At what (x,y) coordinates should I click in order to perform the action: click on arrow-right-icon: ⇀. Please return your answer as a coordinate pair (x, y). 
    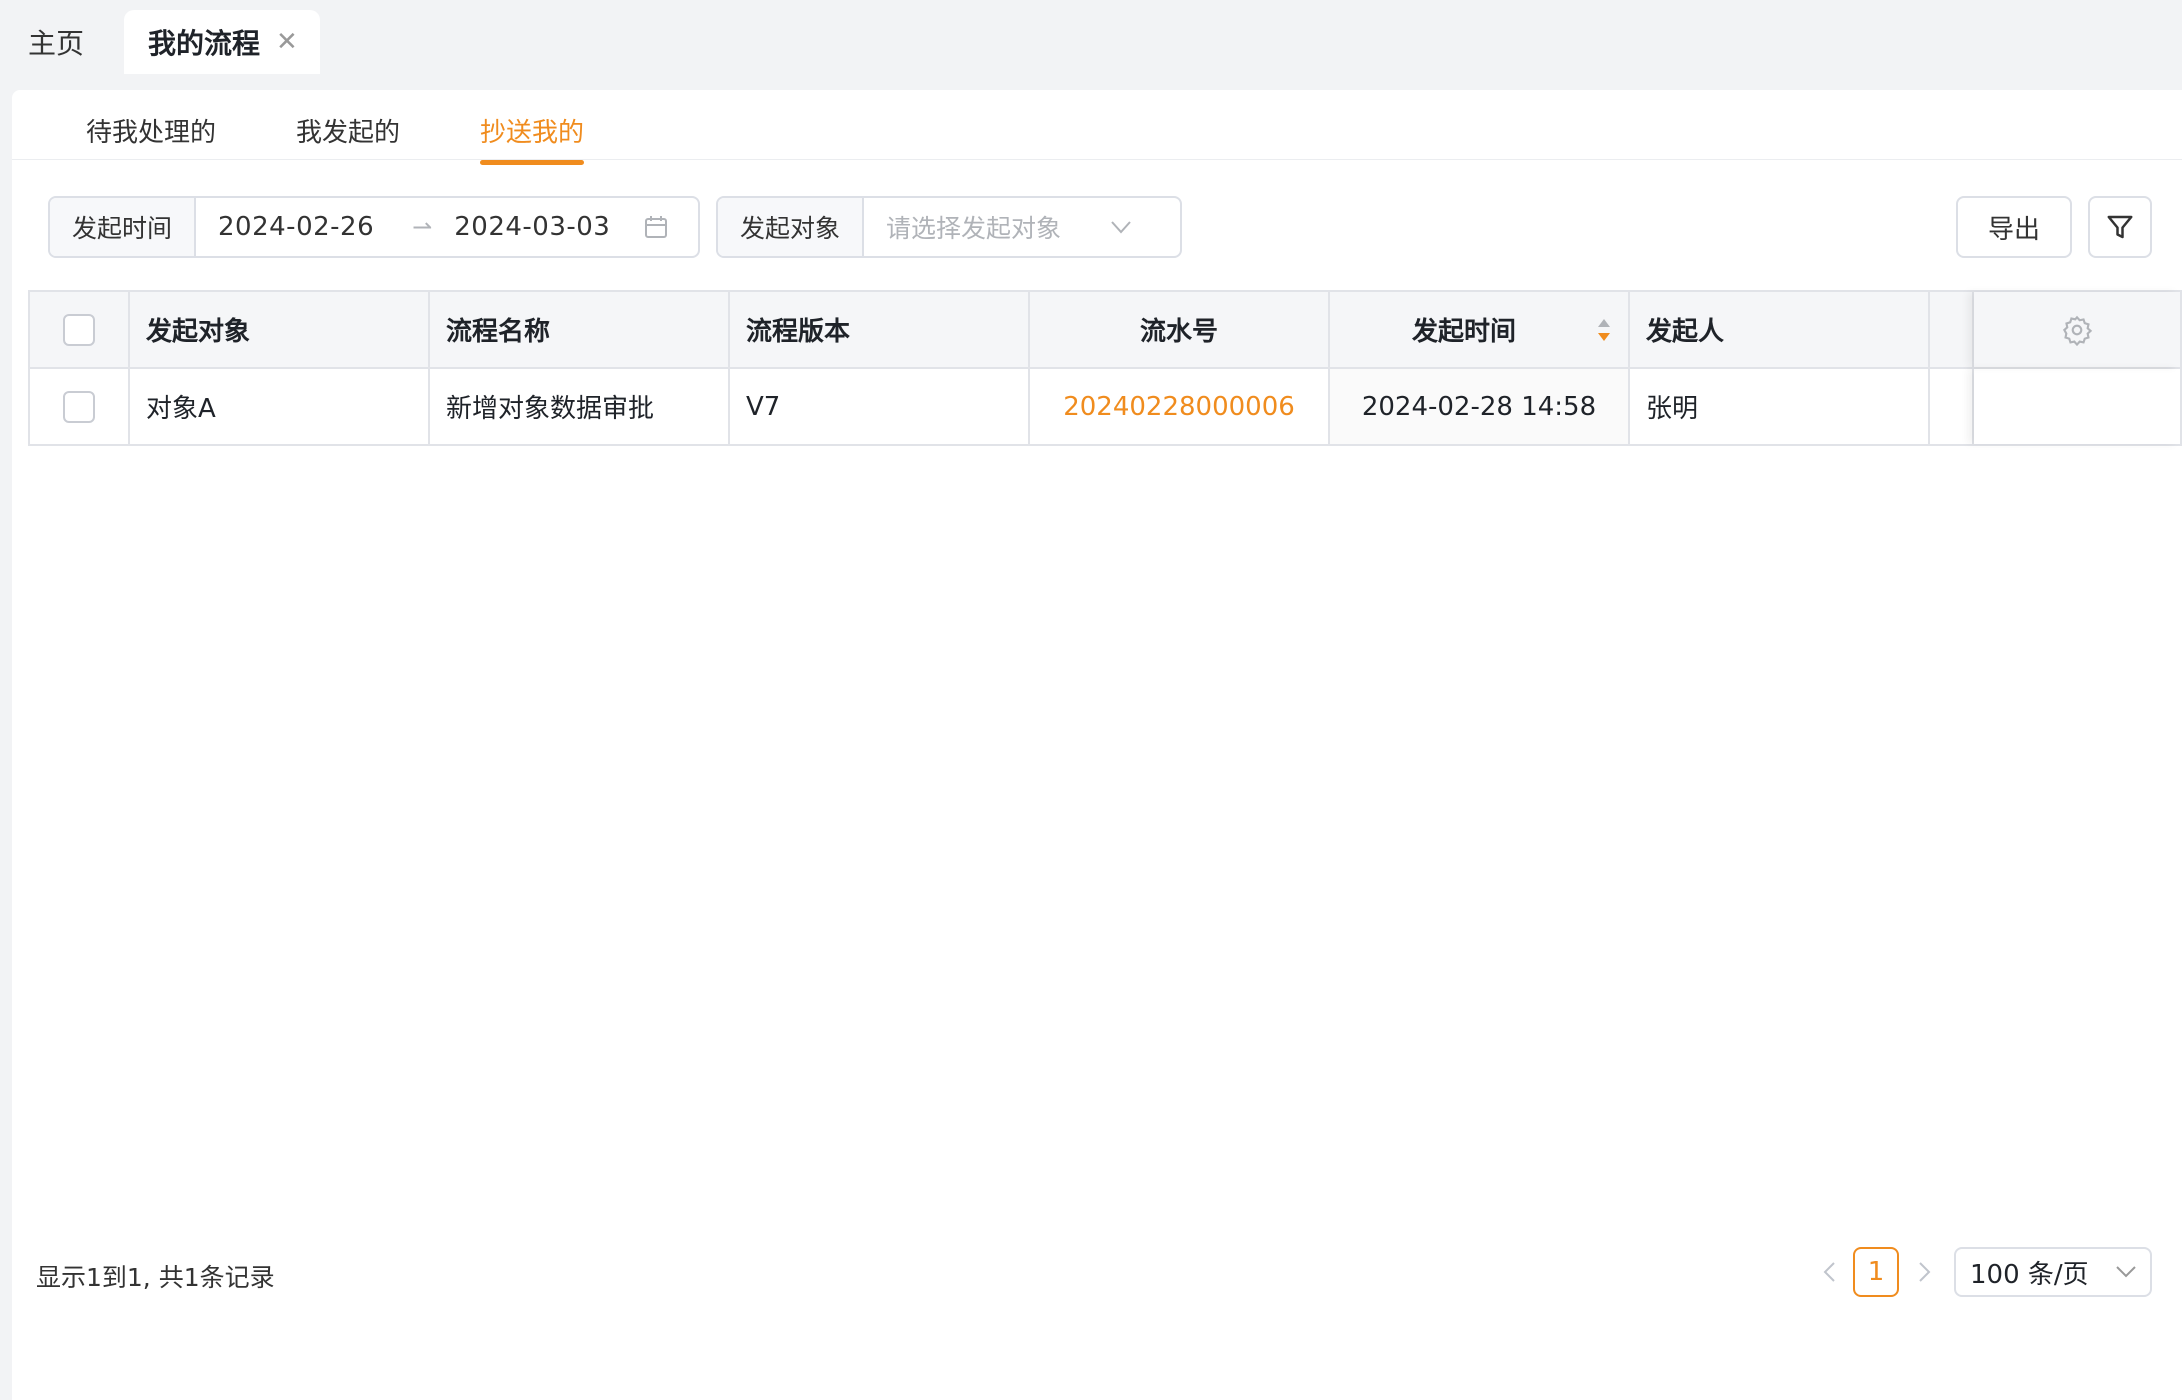
    Looking at the image, I should click on (422, 227).